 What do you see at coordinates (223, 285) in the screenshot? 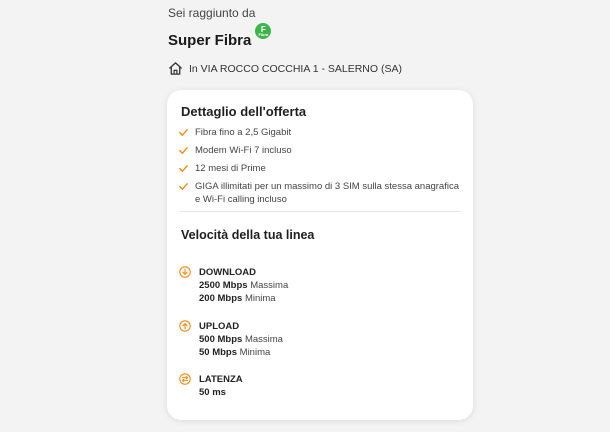
I see `download-max-value: 2500 Mbps` at bounding box center [223, 285].